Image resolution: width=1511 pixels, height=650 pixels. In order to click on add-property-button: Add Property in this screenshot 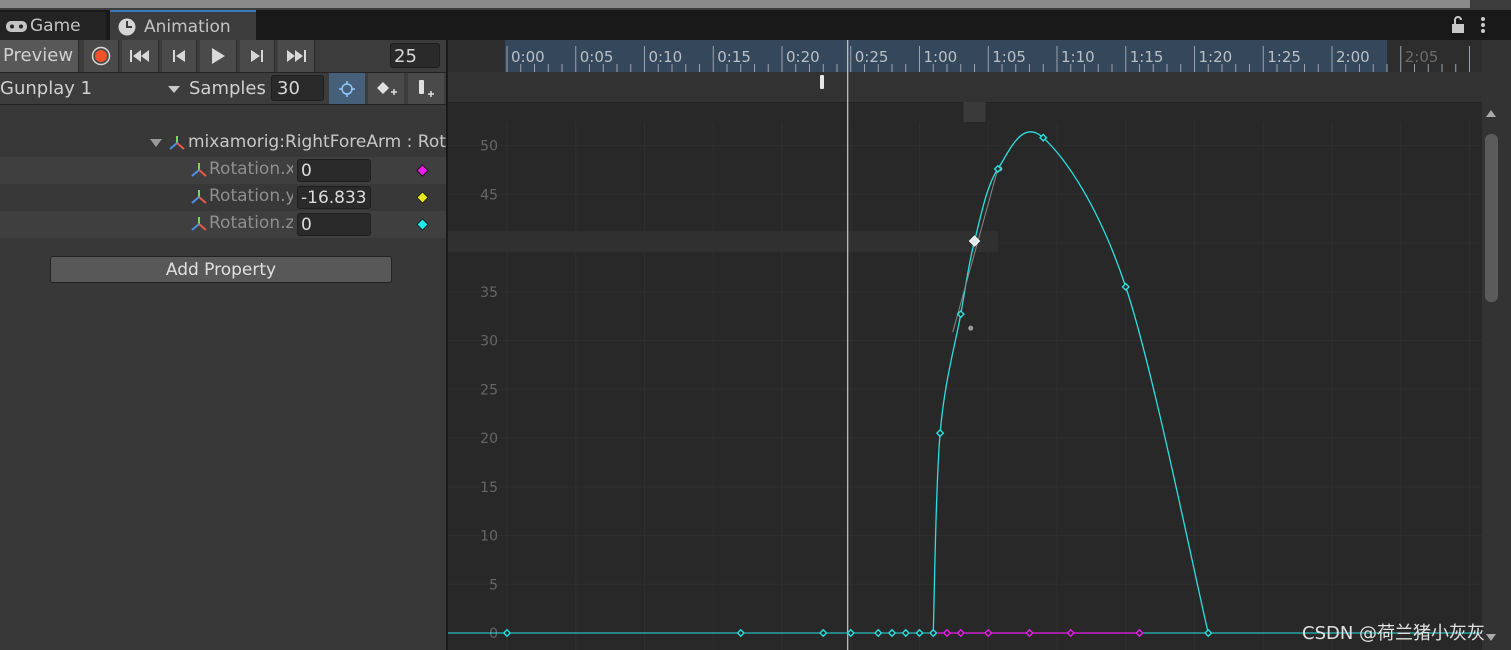, I will do `click(221, 269)`.